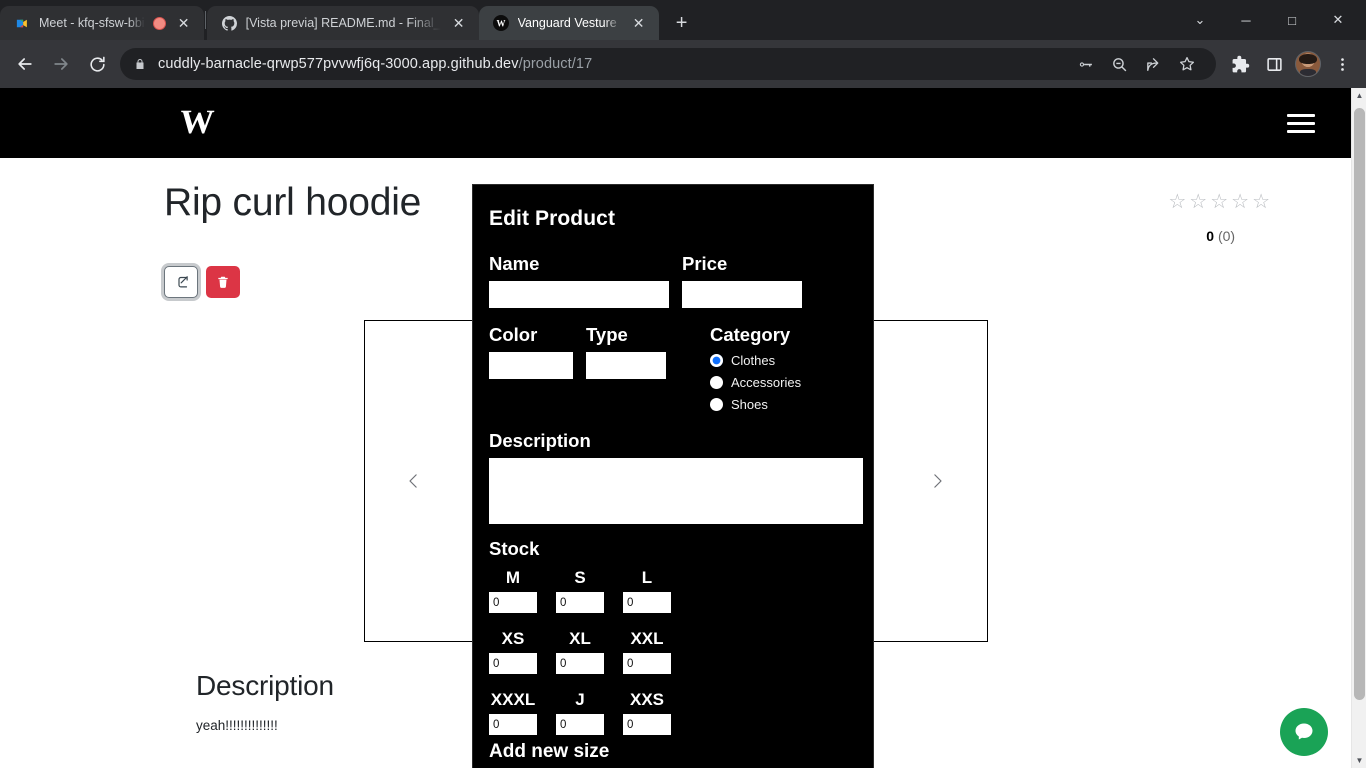 The image size is (1366, 768). I want to click on chevron-right-icon, so click(938, 481).